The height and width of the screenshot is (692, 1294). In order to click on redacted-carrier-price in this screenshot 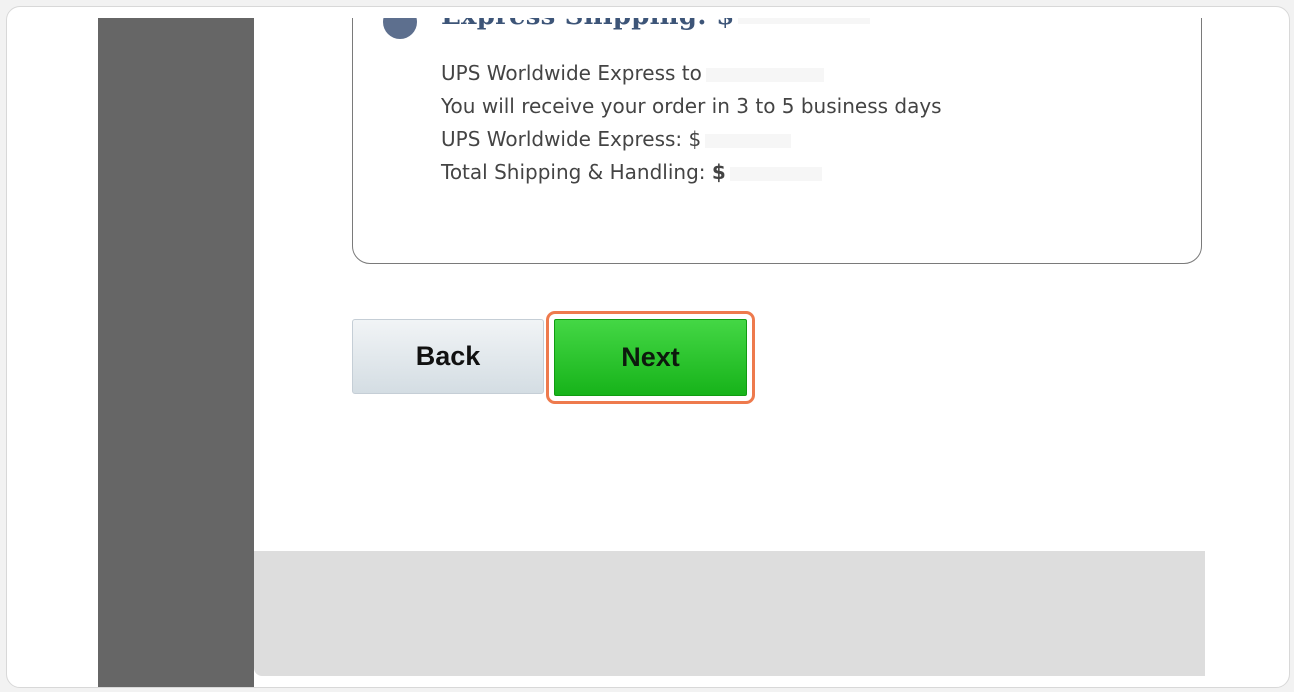, I will do `click(748, 140)`.